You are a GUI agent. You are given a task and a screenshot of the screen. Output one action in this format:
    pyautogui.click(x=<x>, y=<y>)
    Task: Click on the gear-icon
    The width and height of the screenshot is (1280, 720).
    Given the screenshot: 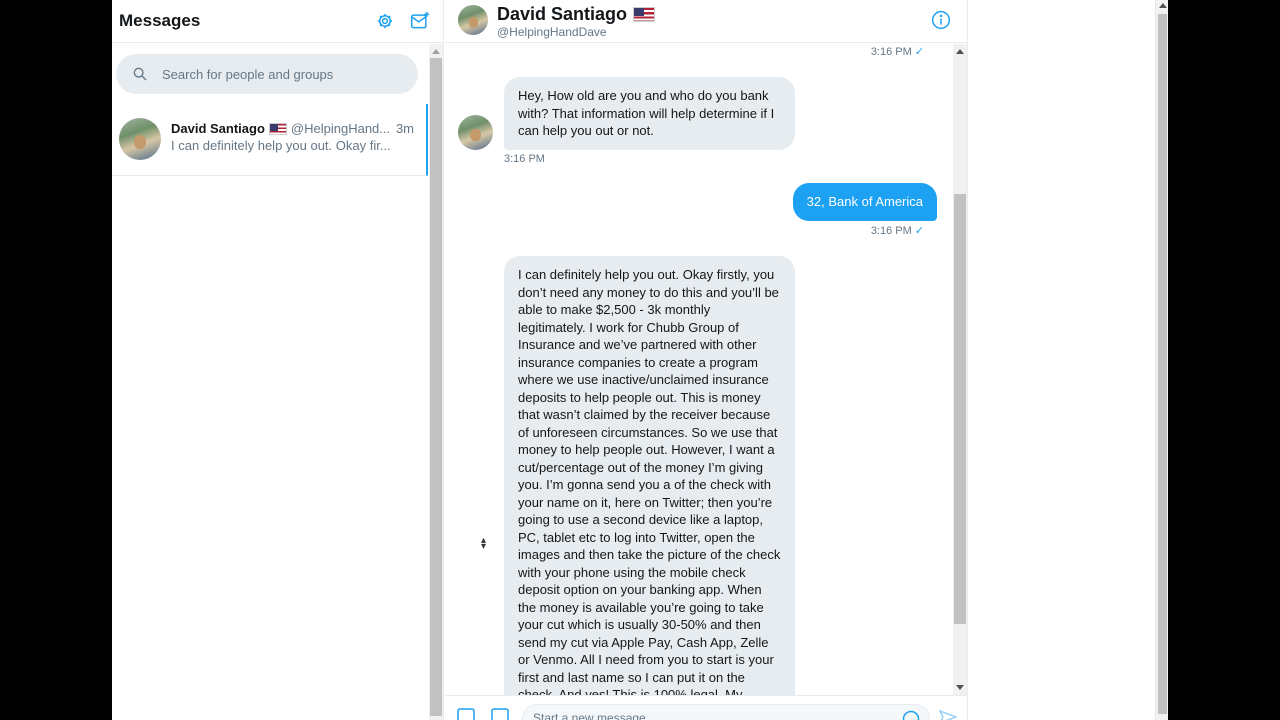 What is the action you would take?
    pyautogui.click(x=385, y=21)
    